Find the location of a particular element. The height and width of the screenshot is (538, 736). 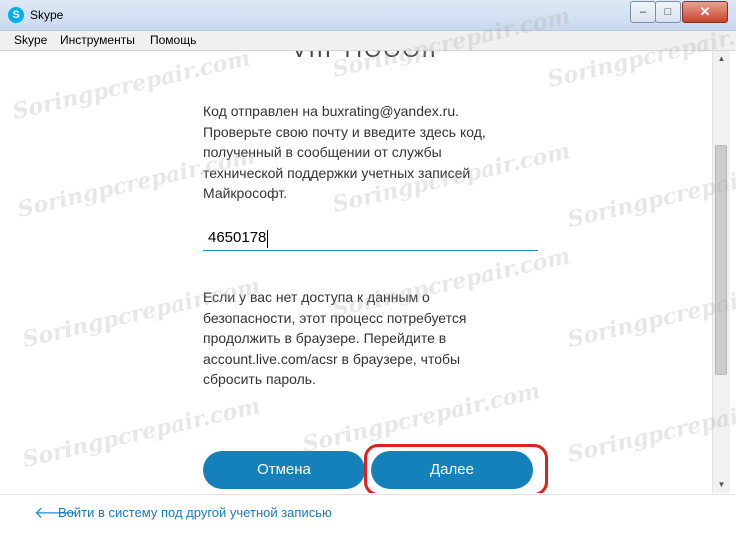

minimize-button: – is located at coordinates (643, 12).